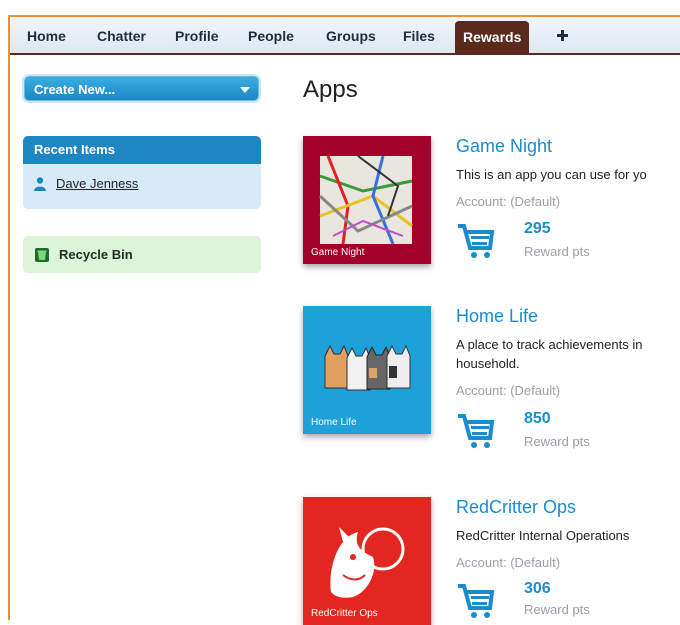 This screenshot has height=625, width=680. Describe the element at coordinates (551, 174) in the screenshot. I see `app-description: This is an app you can use for yo` at that location.